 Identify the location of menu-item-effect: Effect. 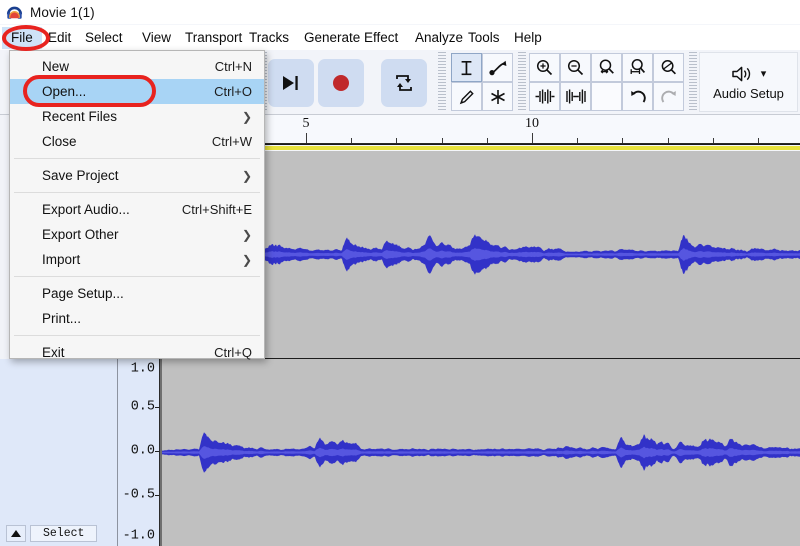
(381, 38).